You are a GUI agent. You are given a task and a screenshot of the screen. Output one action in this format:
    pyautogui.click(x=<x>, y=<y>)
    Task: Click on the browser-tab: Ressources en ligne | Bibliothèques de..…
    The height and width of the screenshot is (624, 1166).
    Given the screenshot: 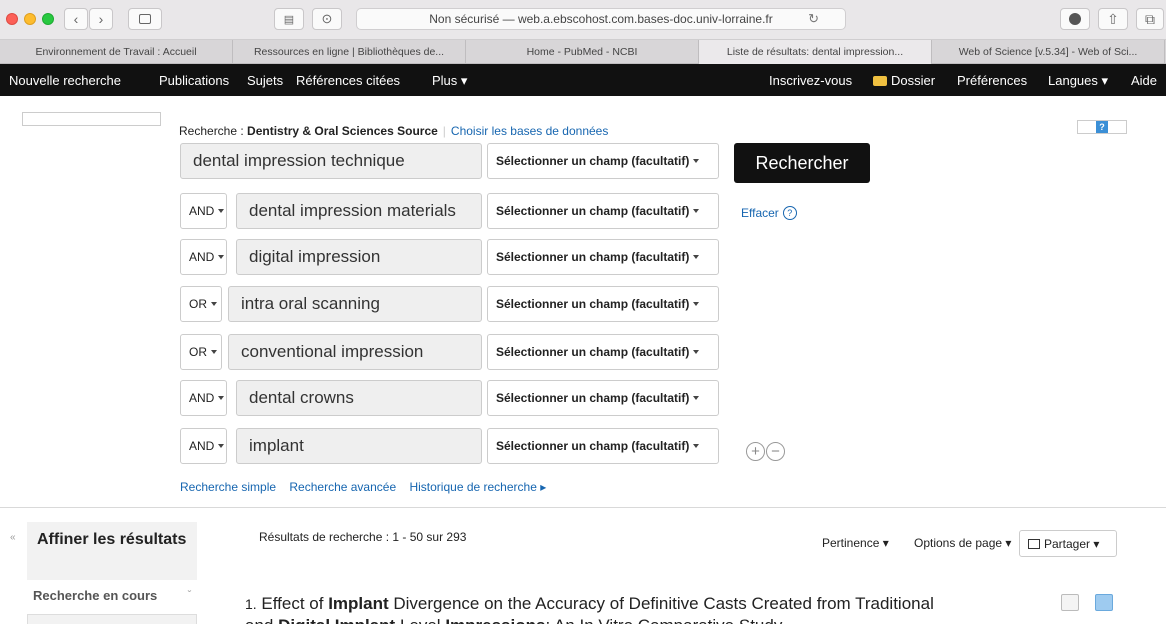 What is the action you would take?
    pyautogui.click(x=349, y=52)
    